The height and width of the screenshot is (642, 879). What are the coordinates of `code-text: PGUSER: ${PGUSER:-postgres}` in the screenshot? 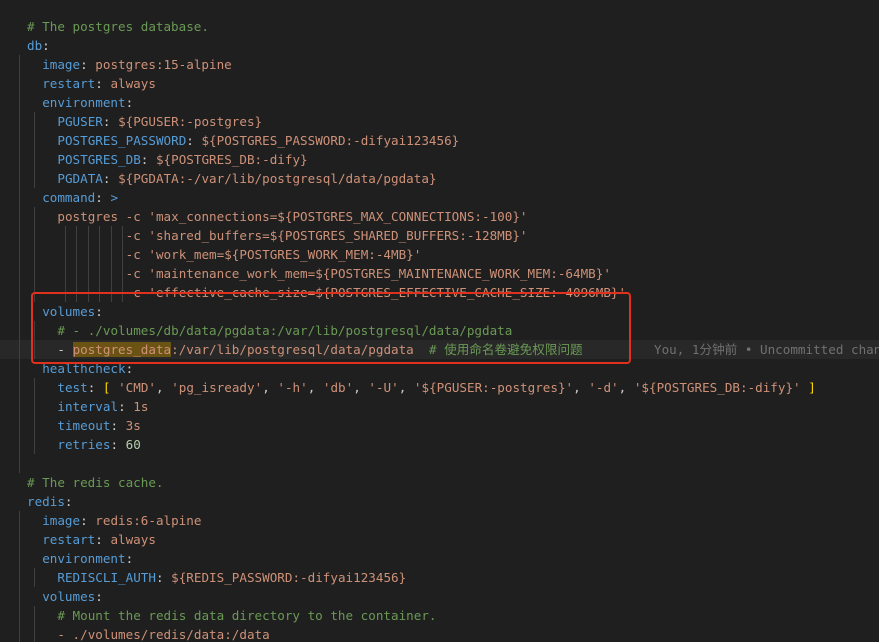 It's located at (159, 121).